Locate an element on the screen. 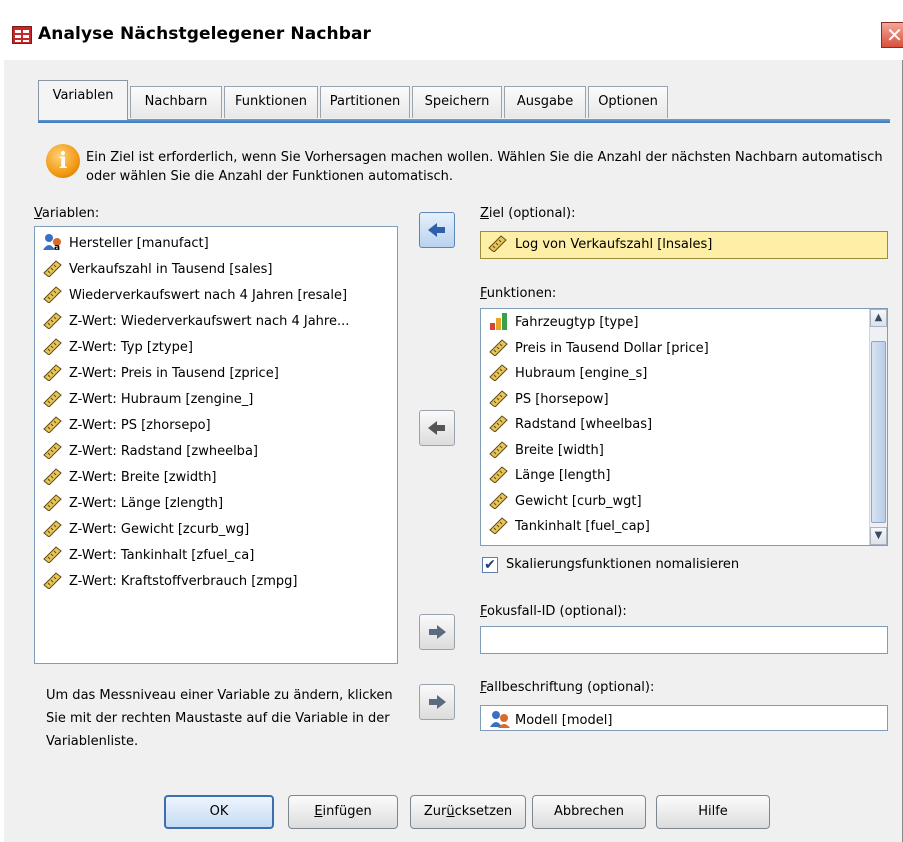 Image resolution: width=903 pixels, height=842 pixels. variable-item-label: Z-Wert: Länge [zlength] is located at coordinates (146, 503).